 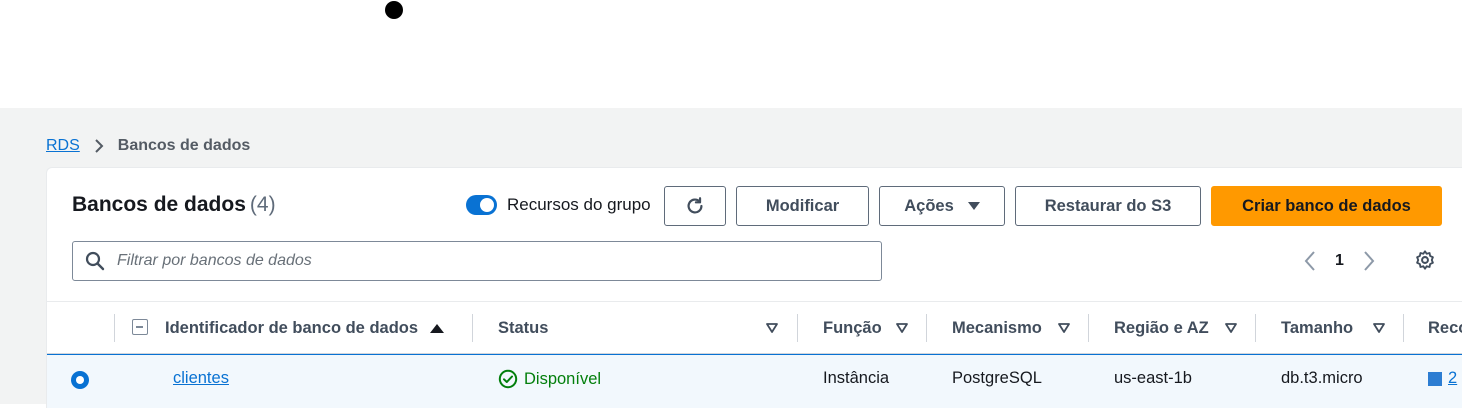 I want to click on actions-dropdown-button: Ações, so click(x=942, y=206).